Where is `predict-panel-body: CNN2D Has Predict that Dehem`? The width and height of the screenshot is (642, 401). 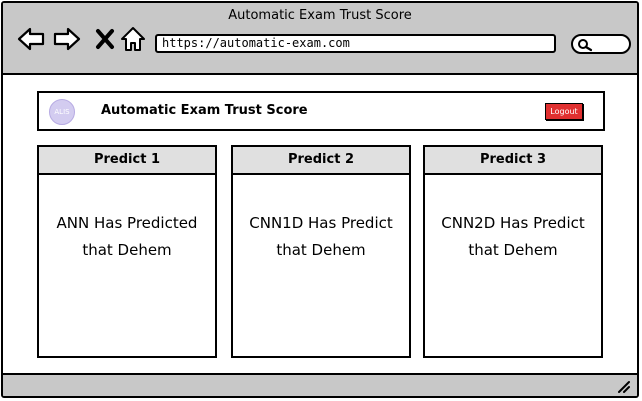 predict-panel-body: CNN2D Has Predict that Dehem is located at coordinates (513, 219).